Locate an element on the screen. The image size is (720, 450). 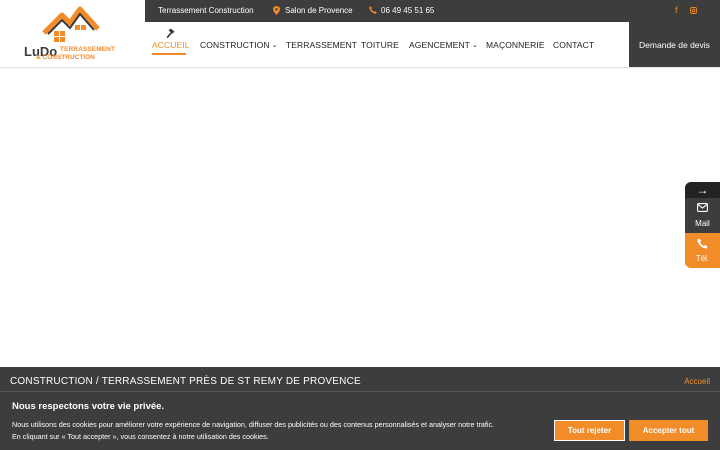
hammer-icon is located at coordinates (170, 34).